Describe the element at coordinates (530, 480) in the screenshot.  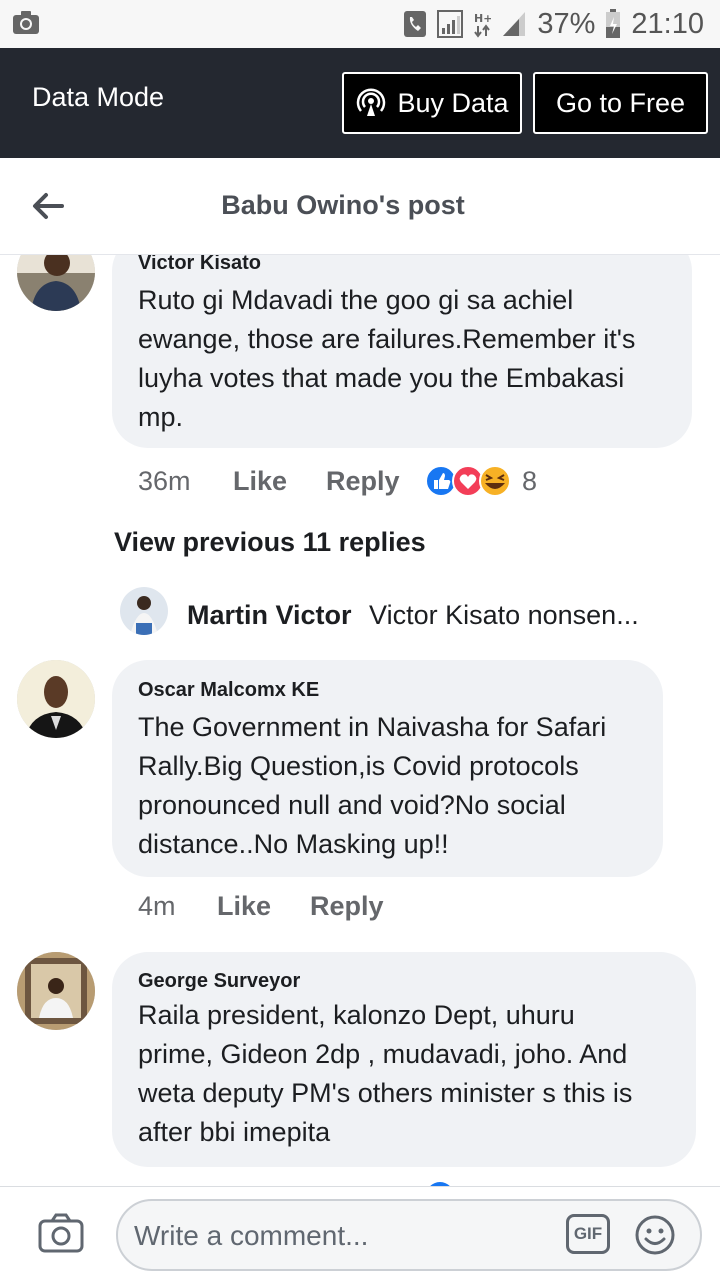
I see `reaction-count: 8` at that location.